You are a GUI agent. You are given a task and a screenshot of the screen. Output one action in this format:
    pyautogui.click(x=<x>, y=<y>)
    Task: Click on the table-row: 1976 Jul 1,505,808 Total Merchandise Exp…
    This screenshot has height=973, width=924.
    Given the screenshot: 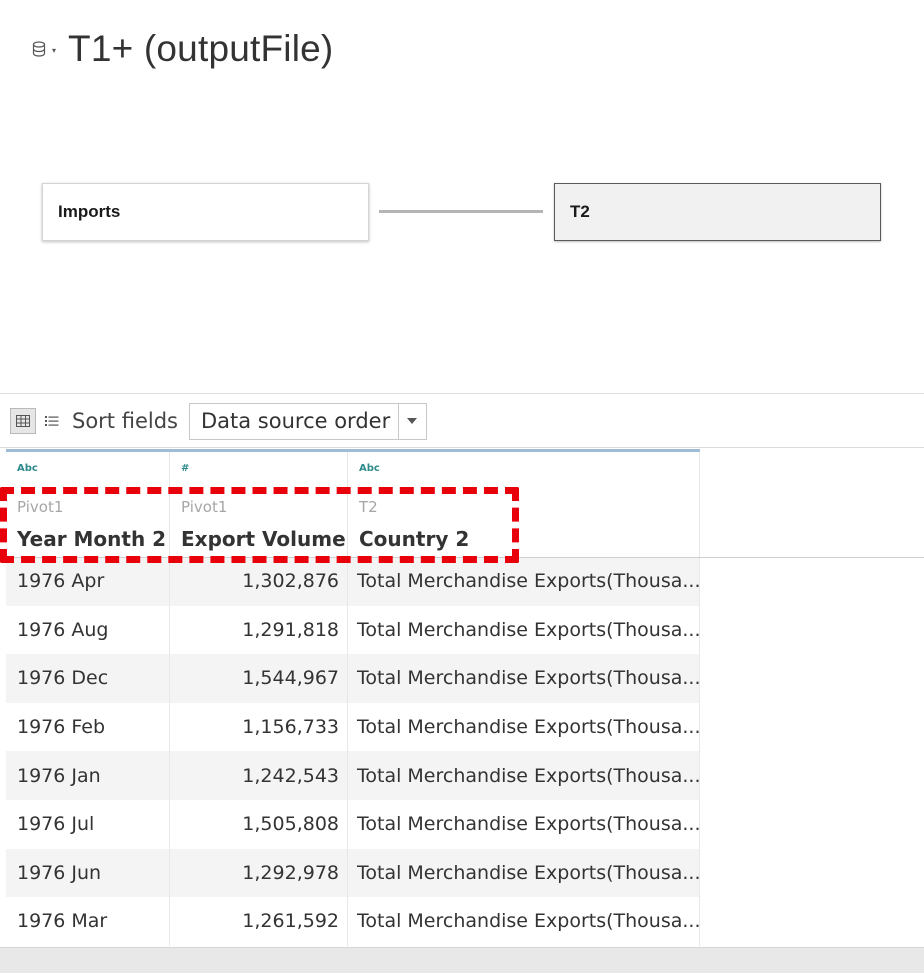 What is the action you would take?
    pyautogui.click(x=353, y=824)
    